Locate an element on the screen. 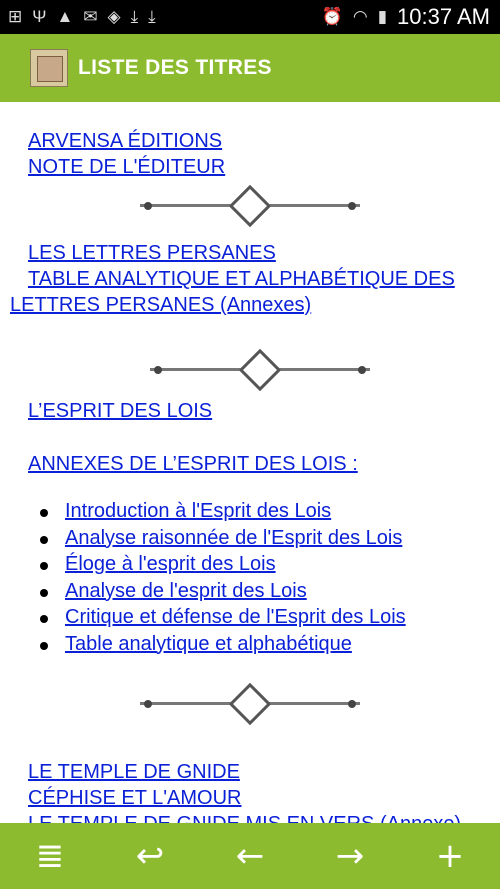 This screenshot has width=500, height=889. warning-icon: ▲ is located at coordinates (65, 16).